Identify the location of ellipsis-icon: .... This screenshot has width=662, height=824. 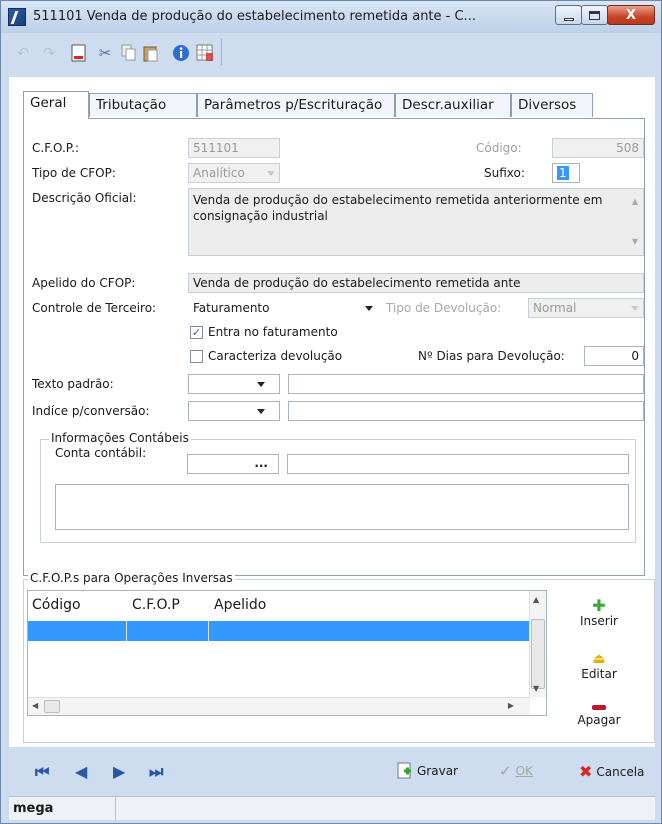
(261, 463).